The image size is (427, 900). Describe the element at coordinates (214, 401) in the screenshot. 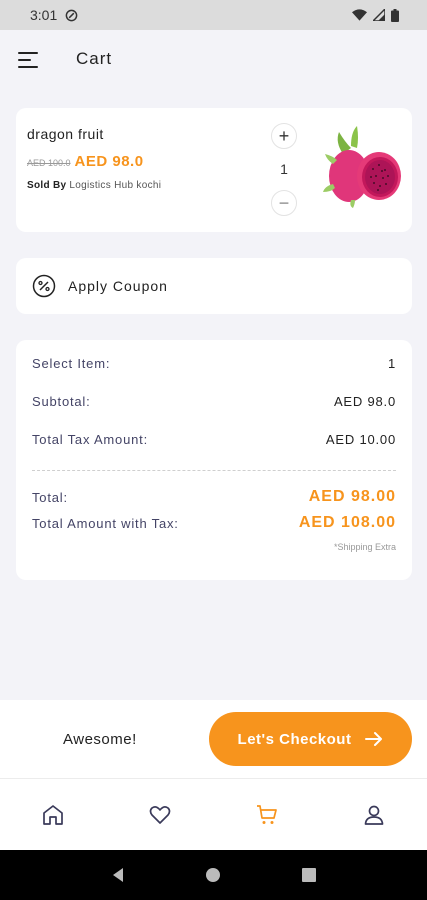

I see `subtotal-row: Subtotal: AED 98.0` at that location.